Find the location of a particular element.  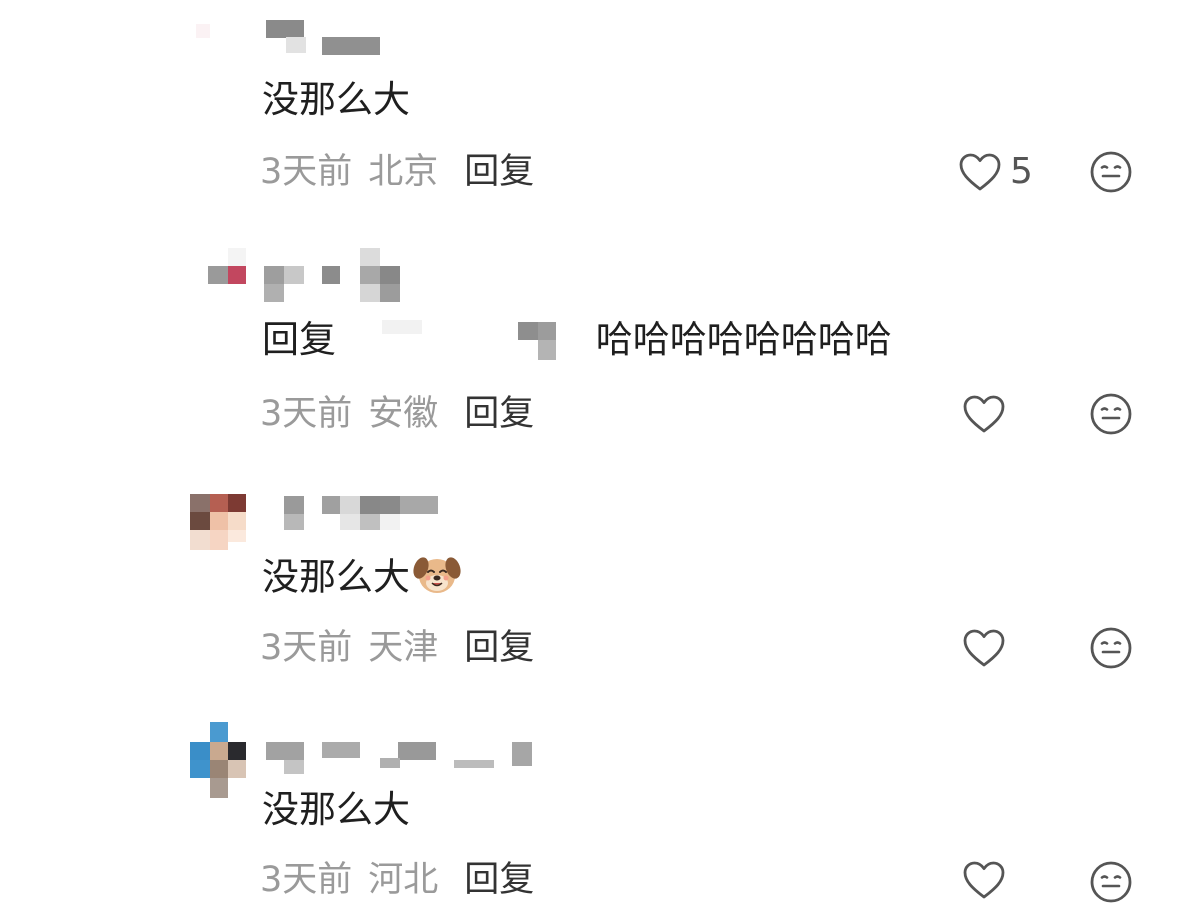

comment-text: 回复 哈哈哈哈哈哈哈哈 is located at coordinates (577, 340).